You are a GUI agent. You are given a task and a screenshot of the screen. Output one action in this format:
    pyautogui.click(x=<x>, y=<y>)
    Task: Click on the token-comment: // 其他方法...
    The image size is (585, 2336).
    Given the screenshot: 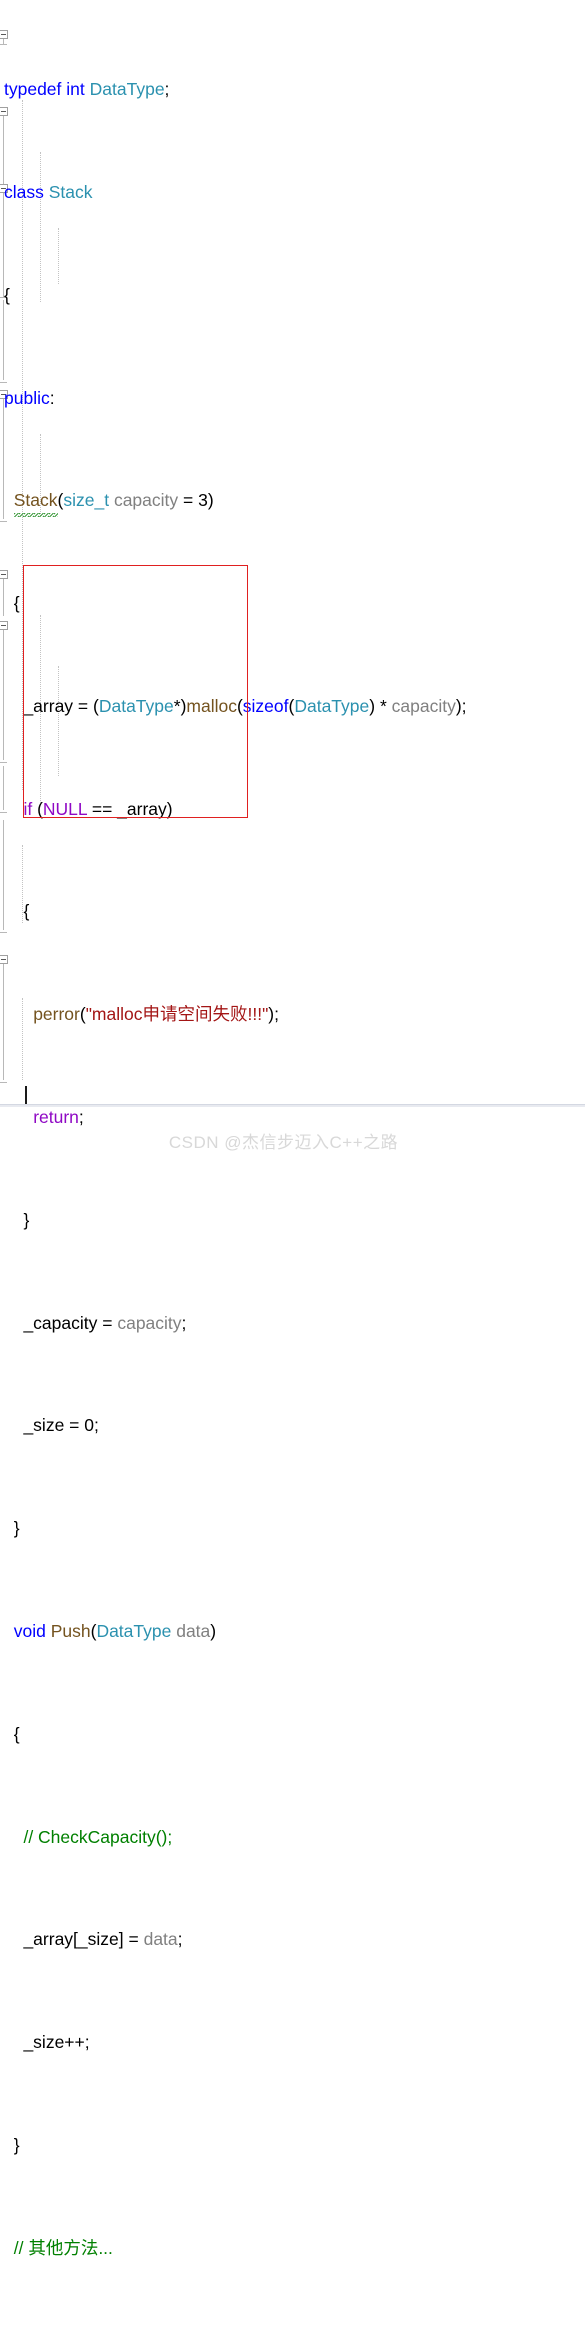 What is the action you would take?
    pyautogui.click(x=63, y=2247)
    